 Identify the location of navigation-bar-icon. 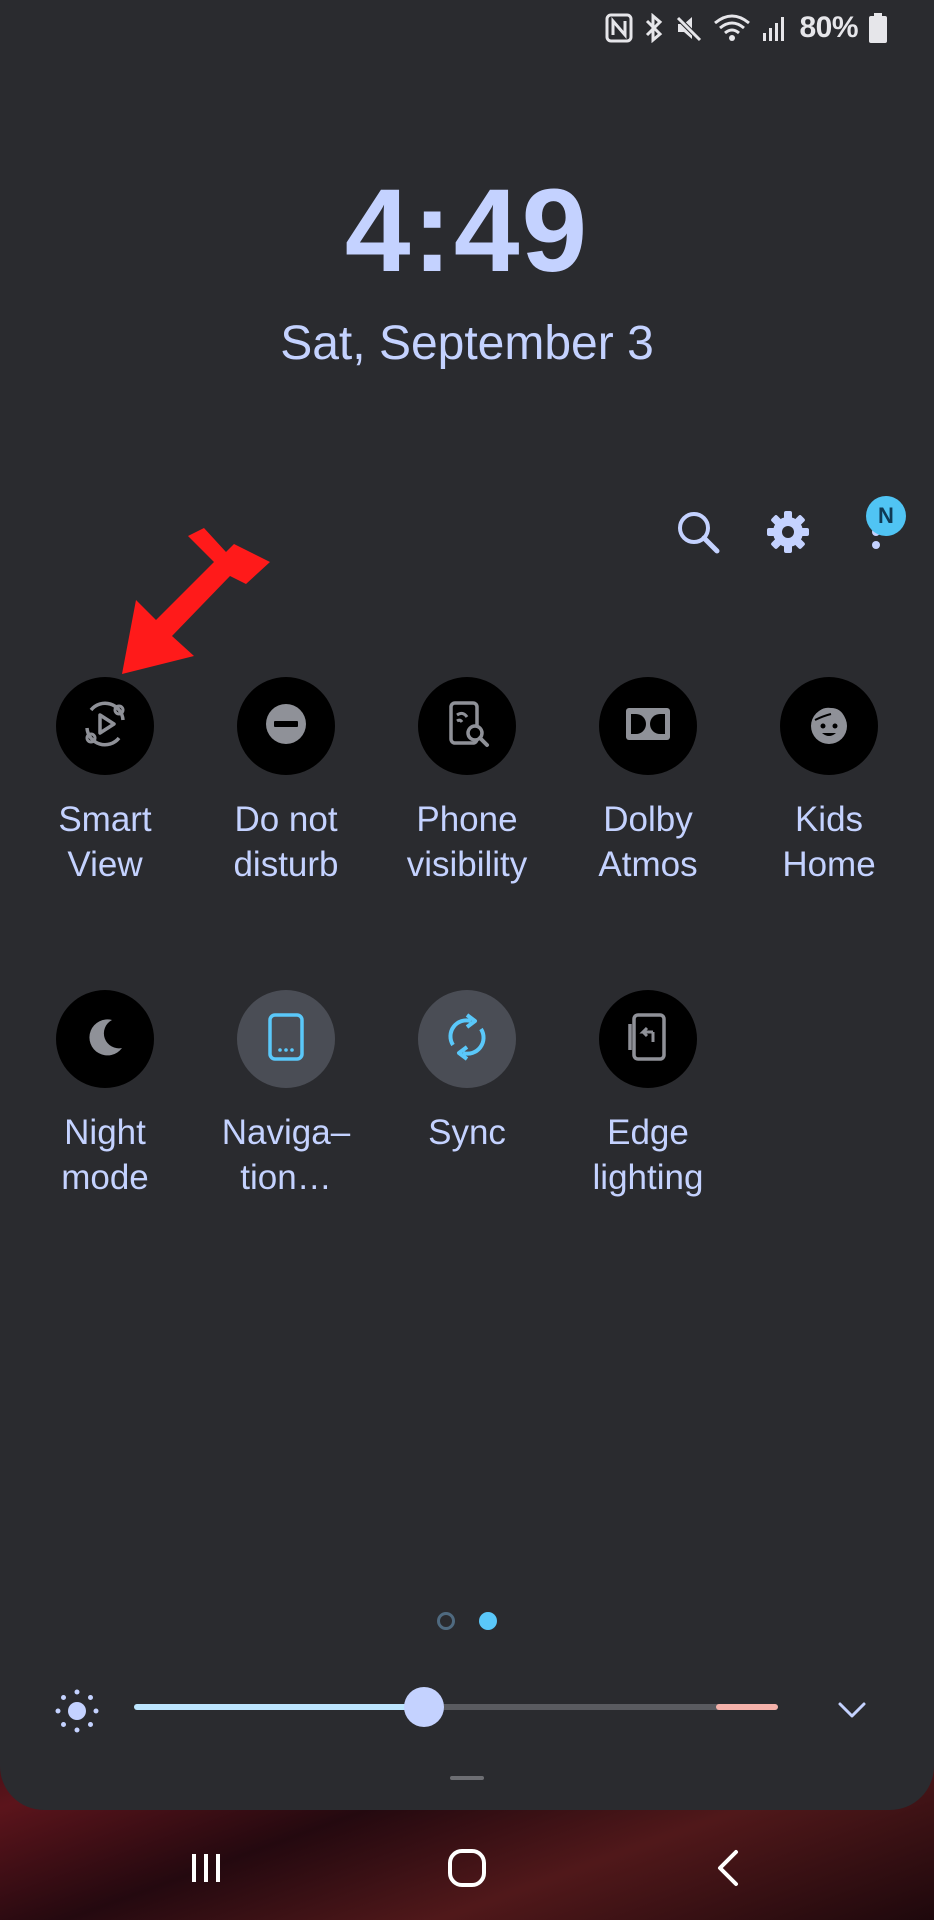
(286, 1039).